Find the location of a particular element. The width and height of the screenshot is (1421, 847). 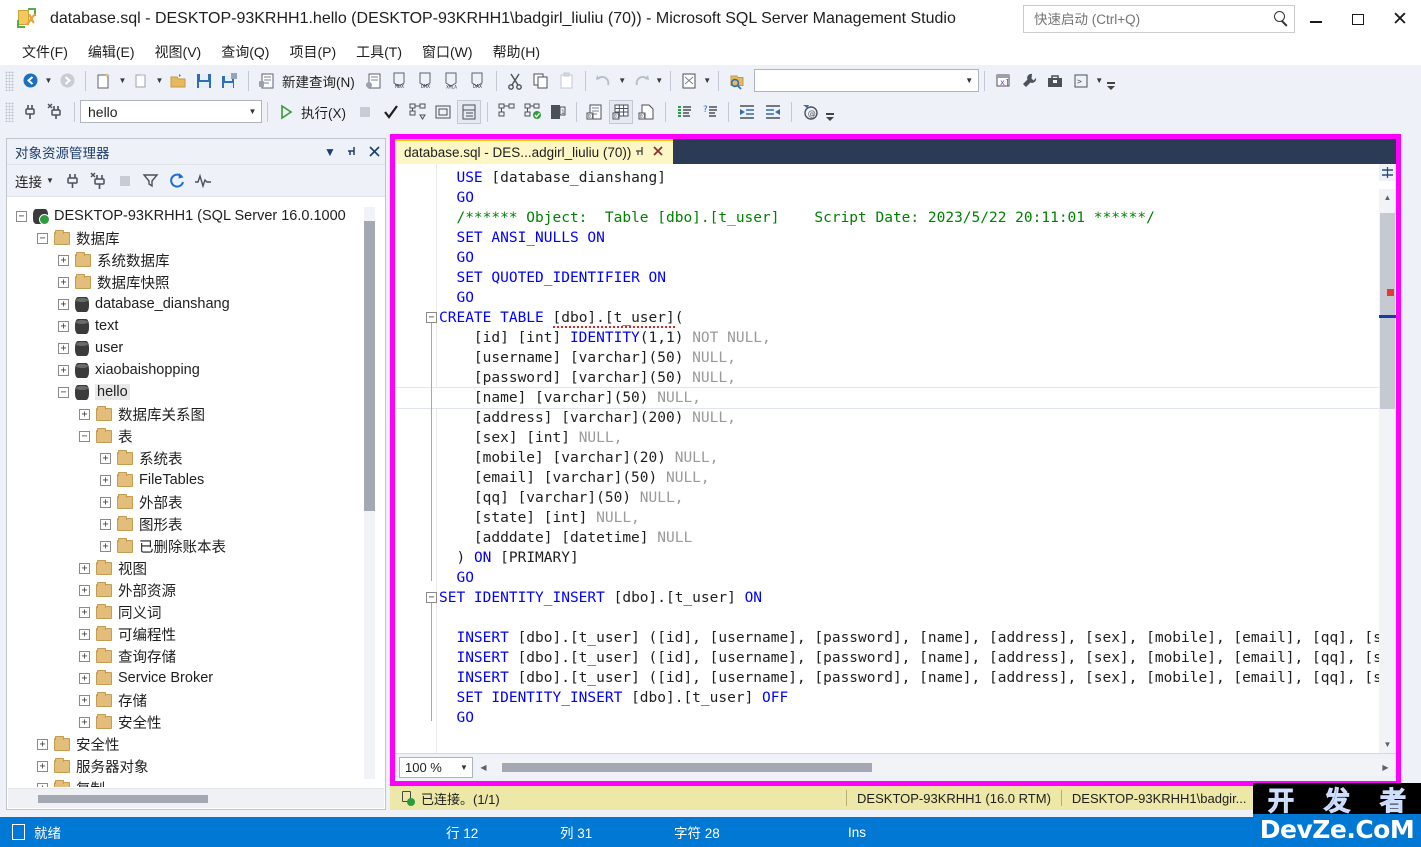

maximize-button is located at coordinates (1358, 19).